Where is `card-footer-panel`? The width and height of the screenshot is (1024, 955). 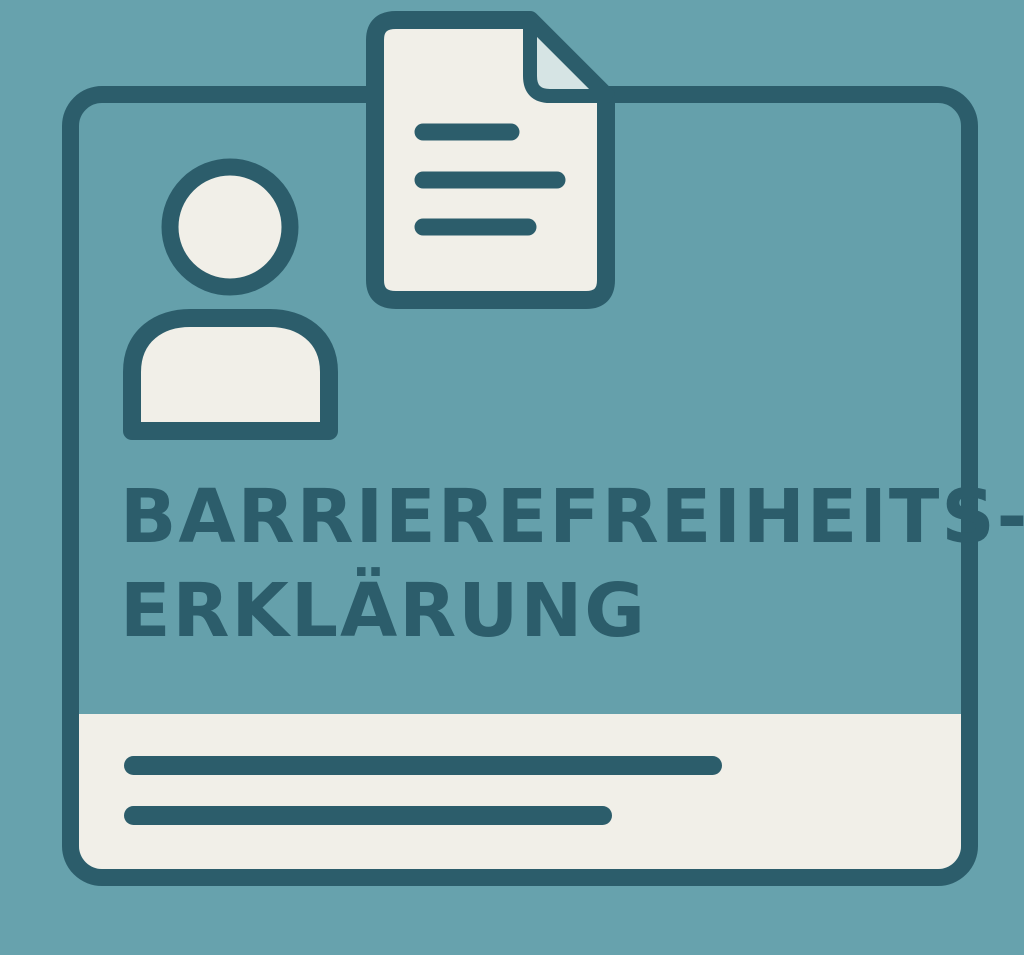 card-footer-panel is located at coordinates (520, 791).